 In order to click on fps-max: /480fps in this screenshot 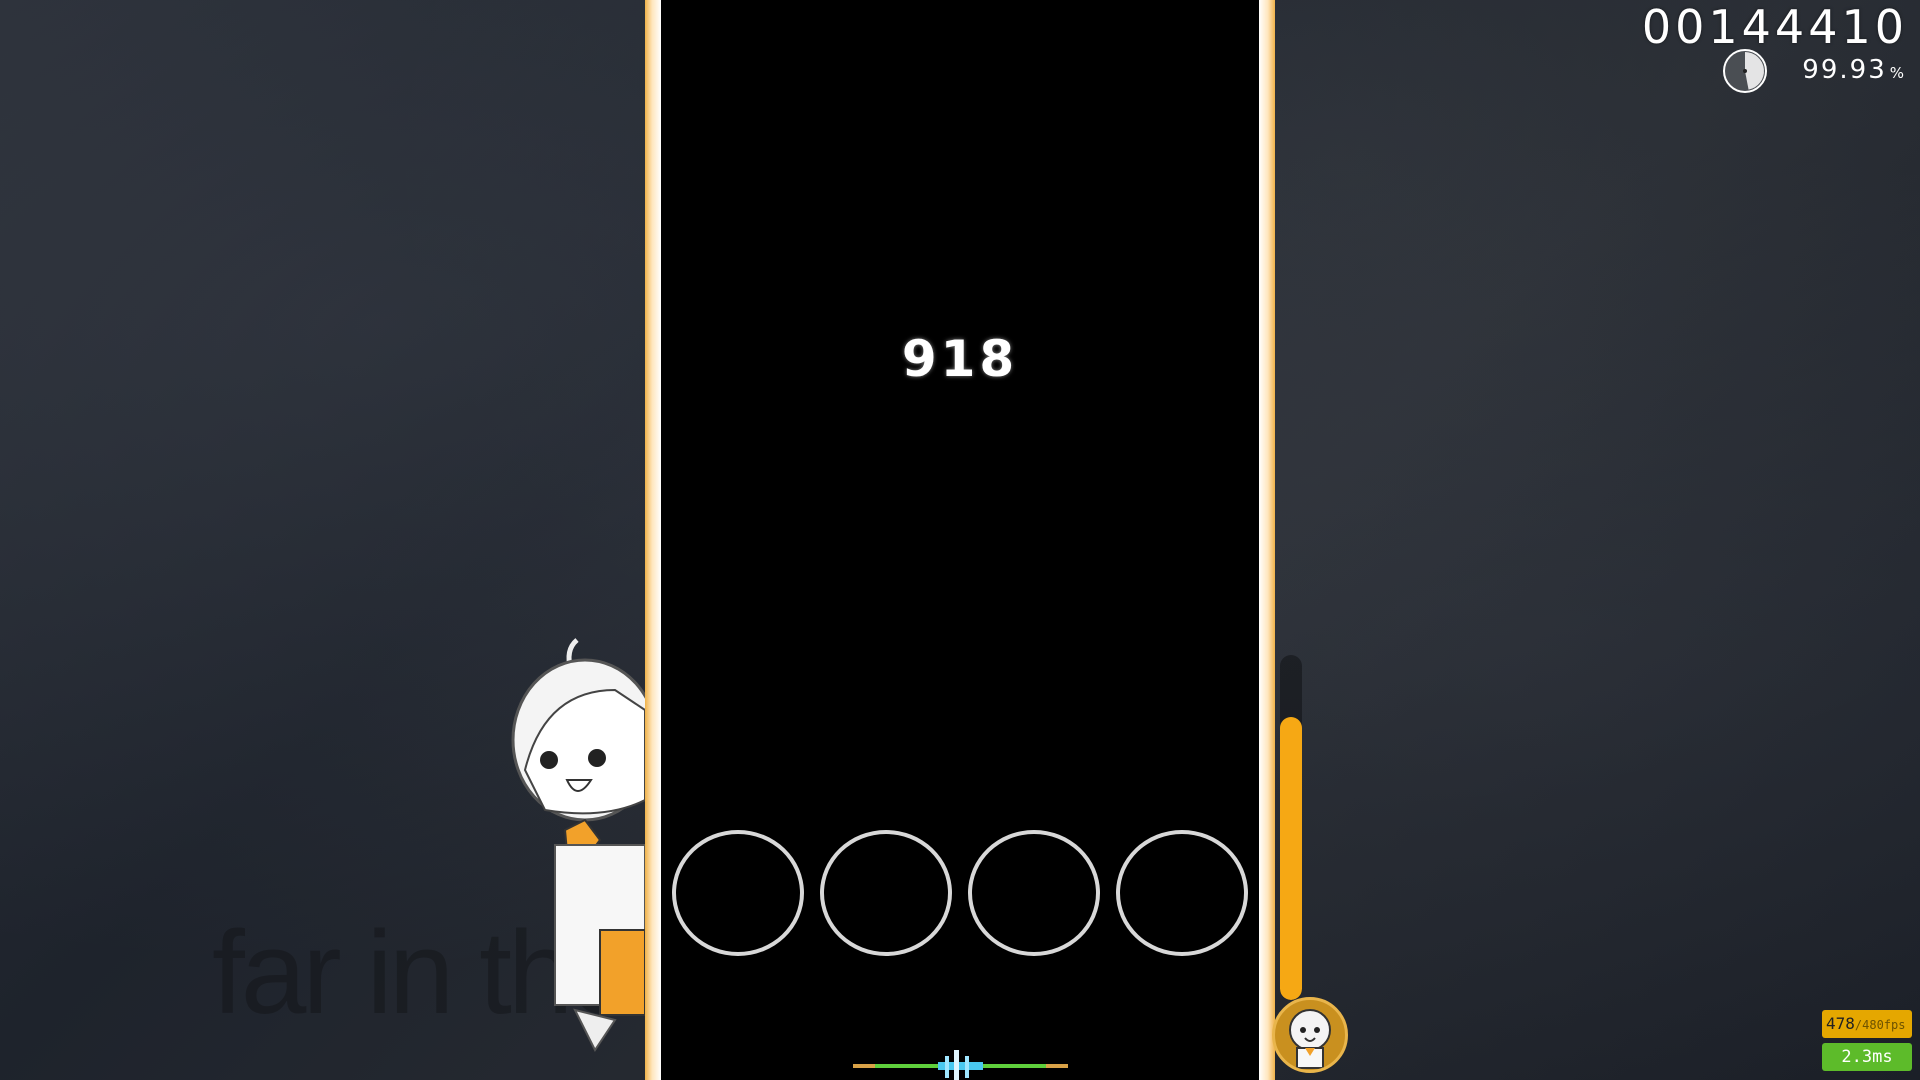, I will do `click(1880, 1025)`.